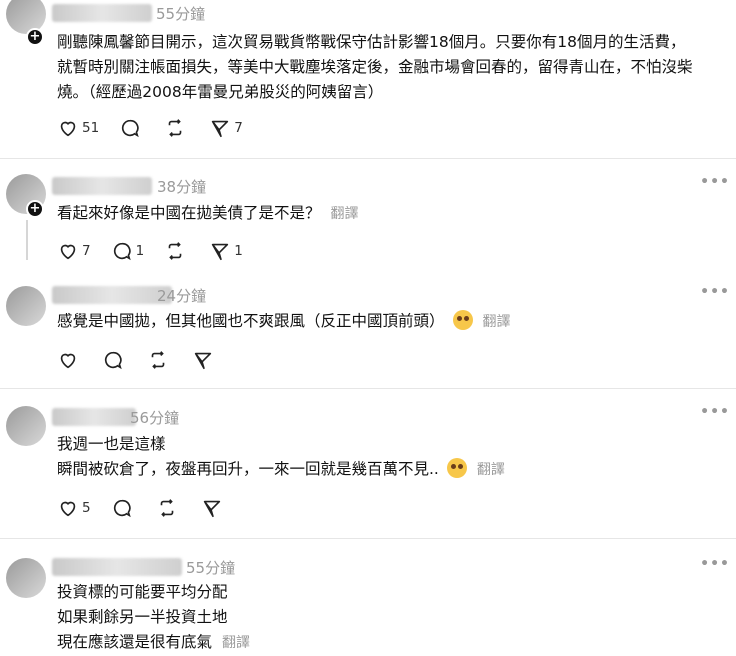 This screenshot has height=656, width=736. Describe the element at coordinates (220, 92) in the screenshot. I see `post-line: 燒。（經歷過2008年雷曼兄弟股災的阿姨留言）` at that location.